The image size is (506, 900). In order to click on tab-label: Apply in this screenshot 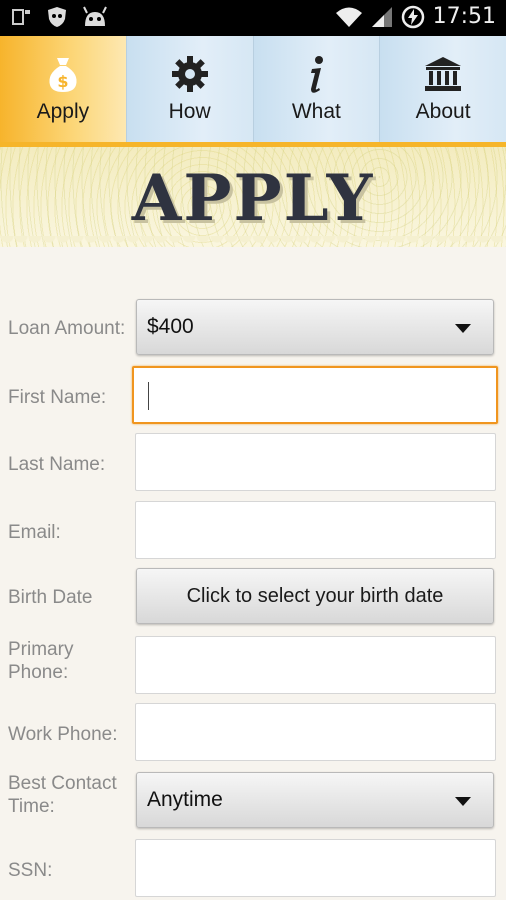, I will do `click(63, 111)`.